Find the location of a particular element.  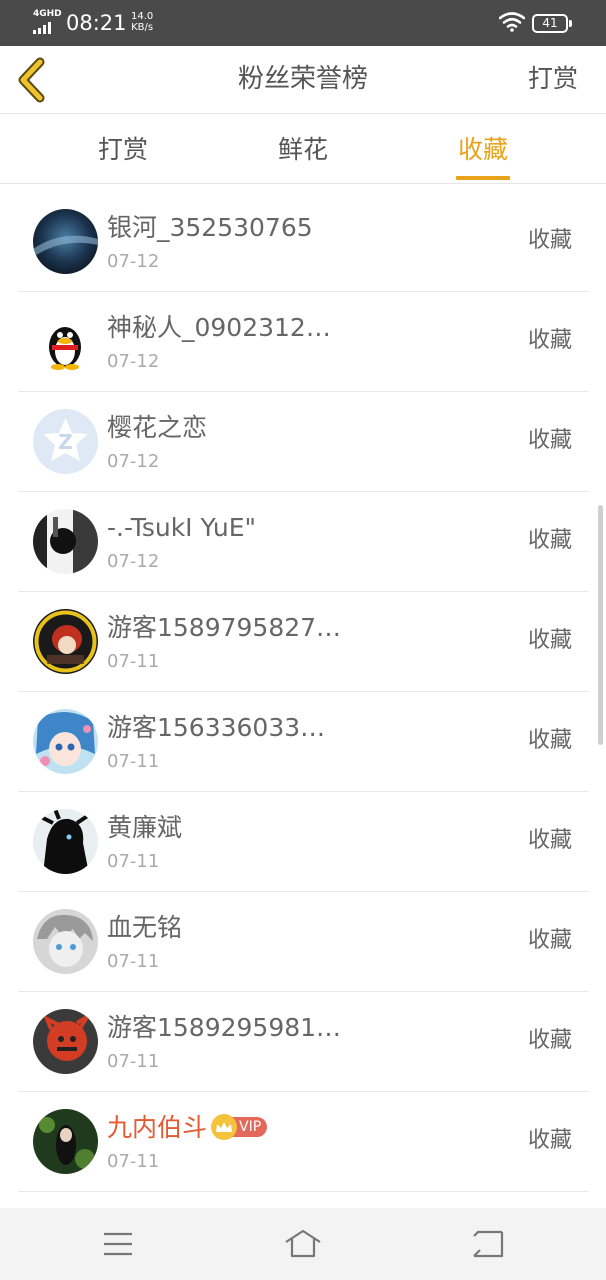

crown-icon is located at coordinates (224, 1127).